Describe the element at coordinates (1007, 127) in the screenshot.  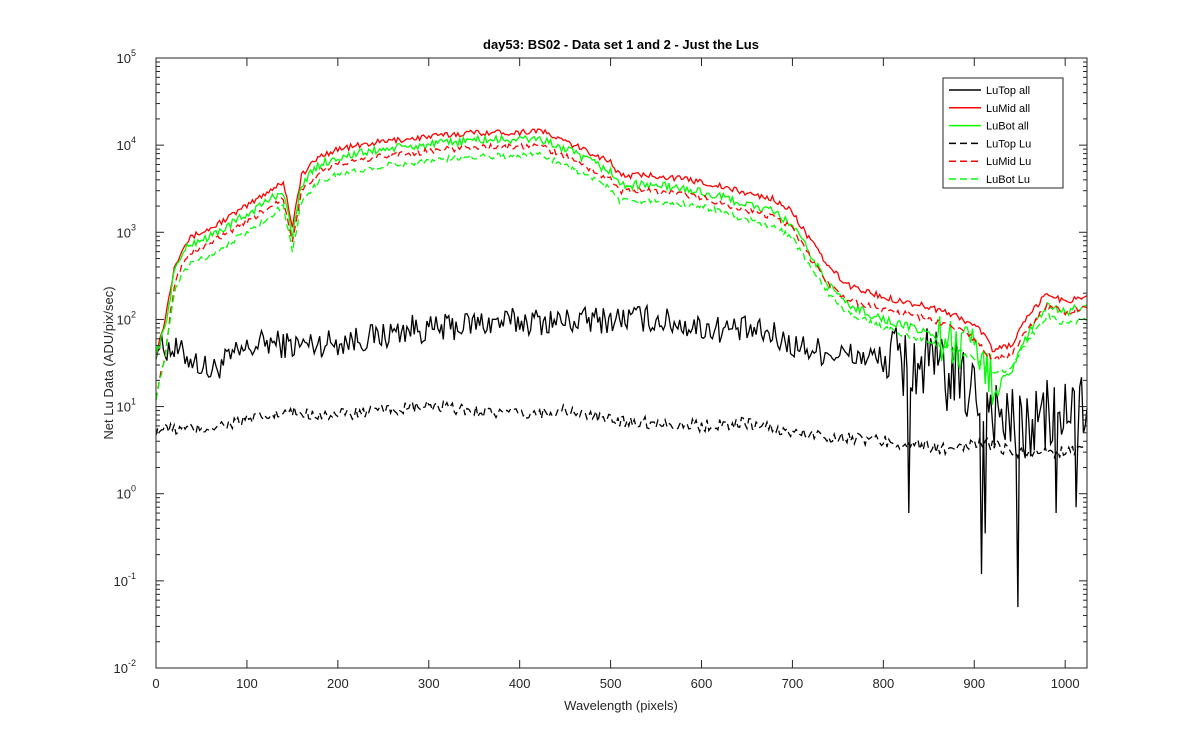
I see `legend-entry: LuBot all` at that location.